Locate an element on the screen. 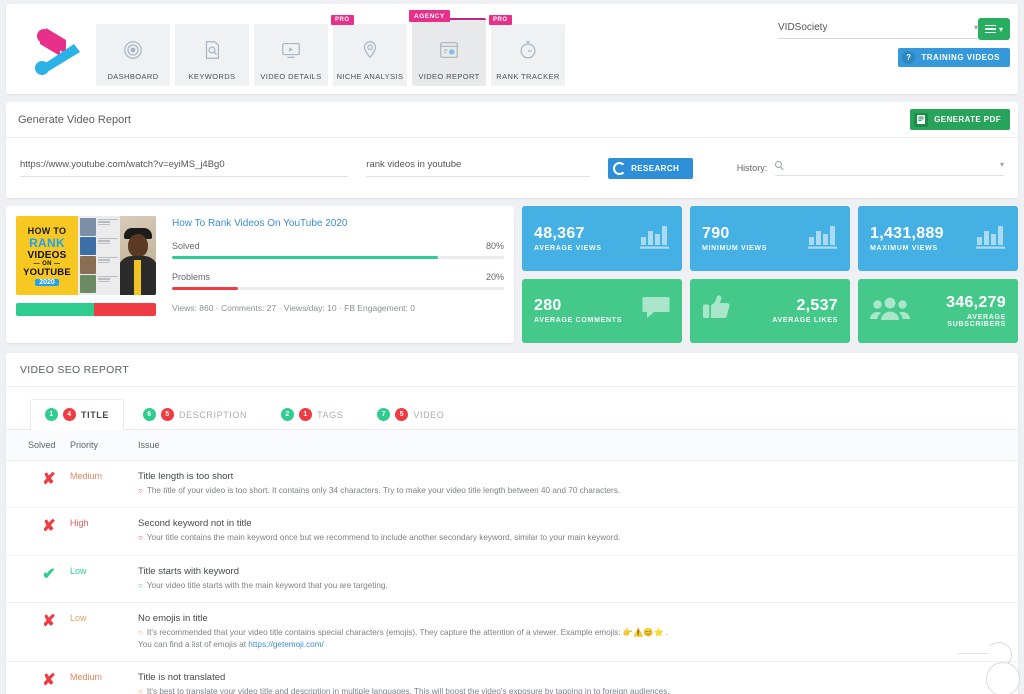 This screenshot has height=694, width=1024. nav-tab-dashboard: DASHBOARD is located at coordinates (133, 55).